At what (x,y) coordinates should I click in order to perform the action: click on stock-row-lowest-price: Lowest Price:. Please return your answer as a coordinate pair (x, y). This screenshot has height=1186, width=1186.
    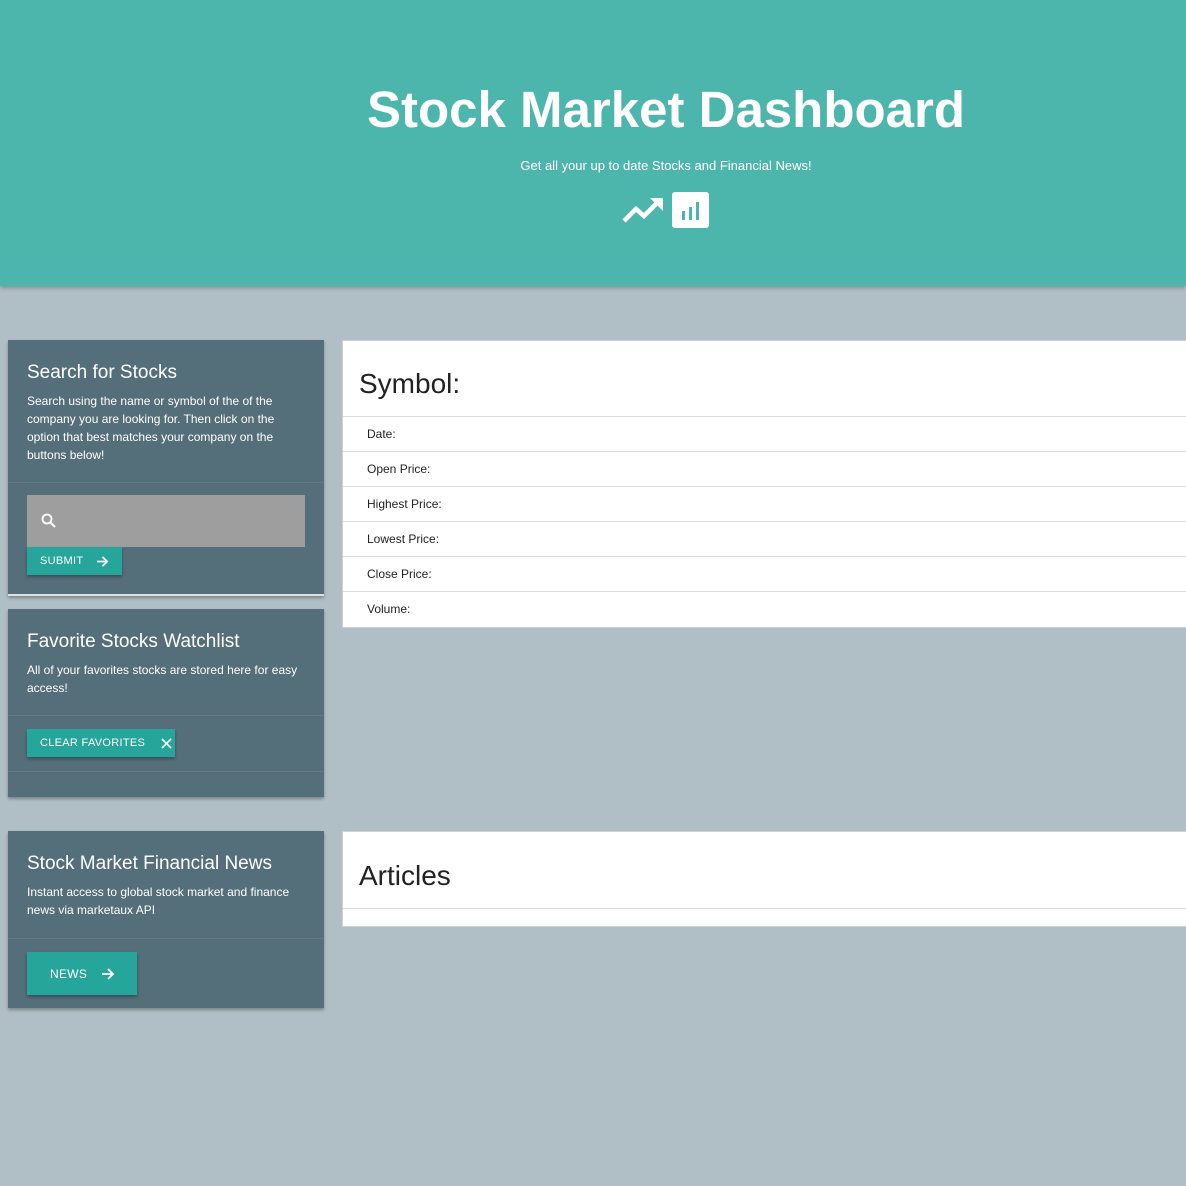
    Looking at the image, I should click on (764, 538).